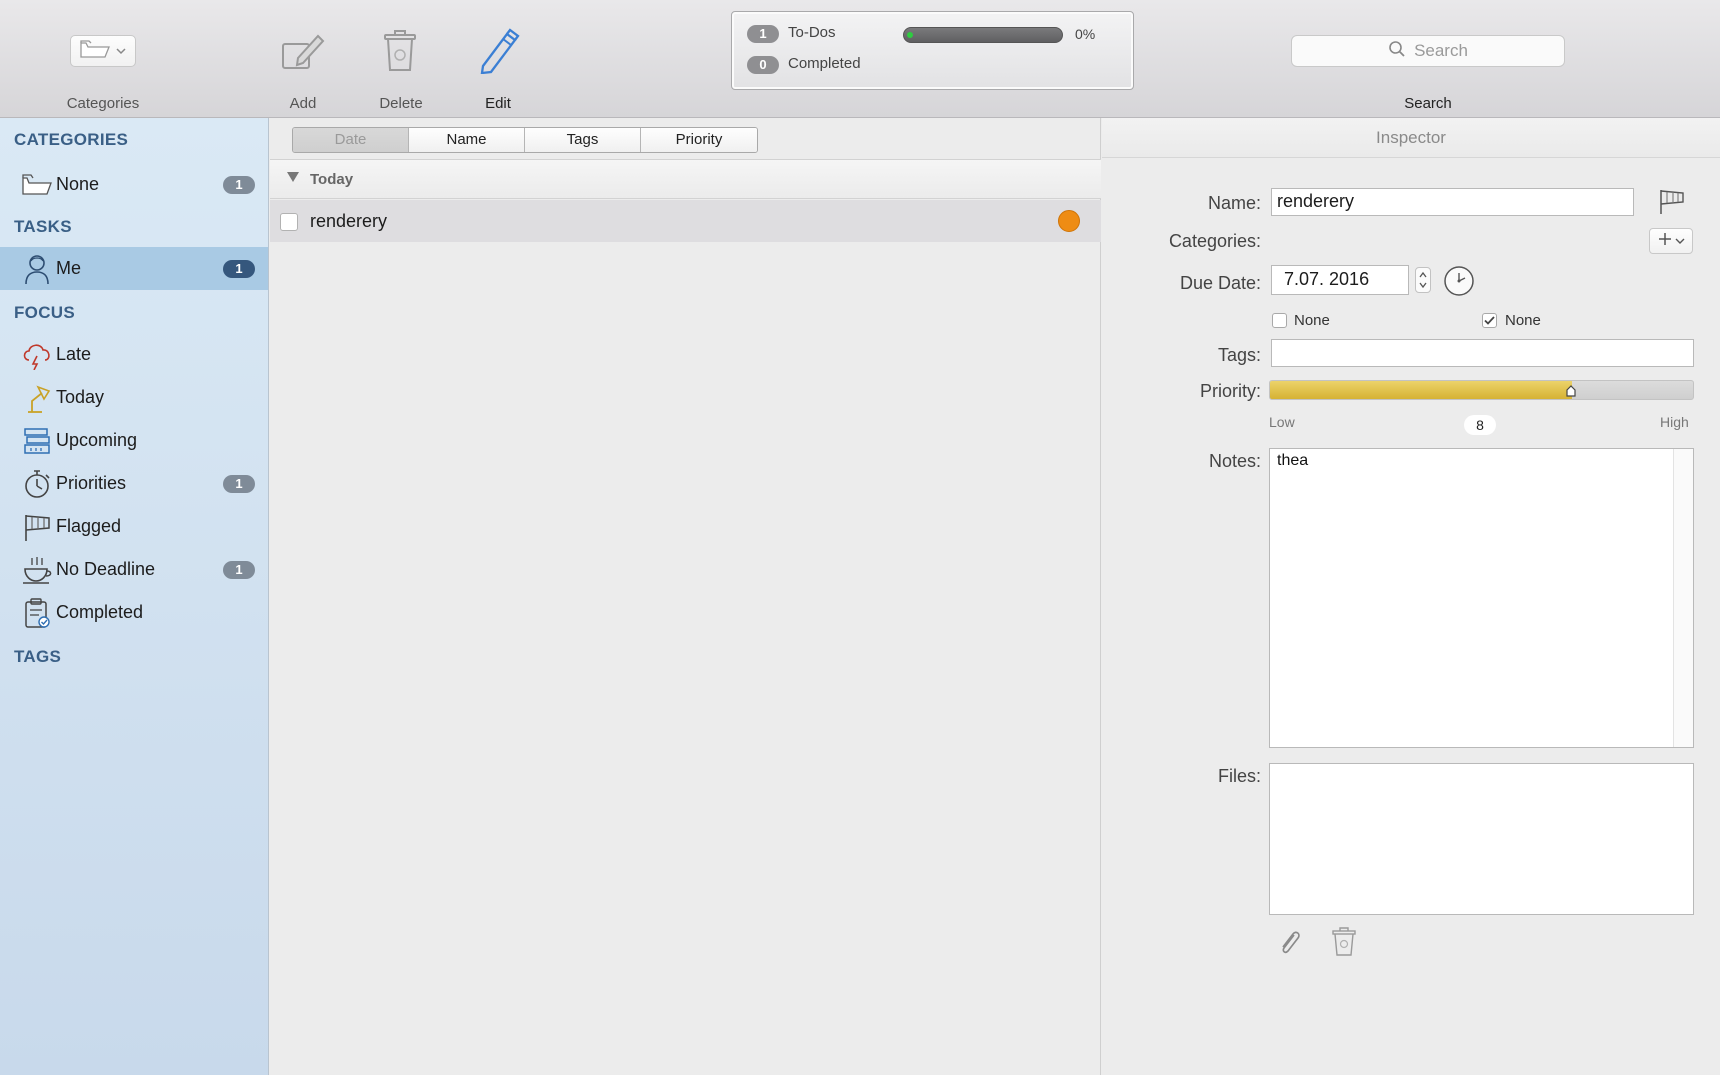 The width and height of the screenshot is (1720, 1075). What do you see at coordinates (983, 35) in the screenshot?
I see `progress-bar` at bounding box center [983, 35].